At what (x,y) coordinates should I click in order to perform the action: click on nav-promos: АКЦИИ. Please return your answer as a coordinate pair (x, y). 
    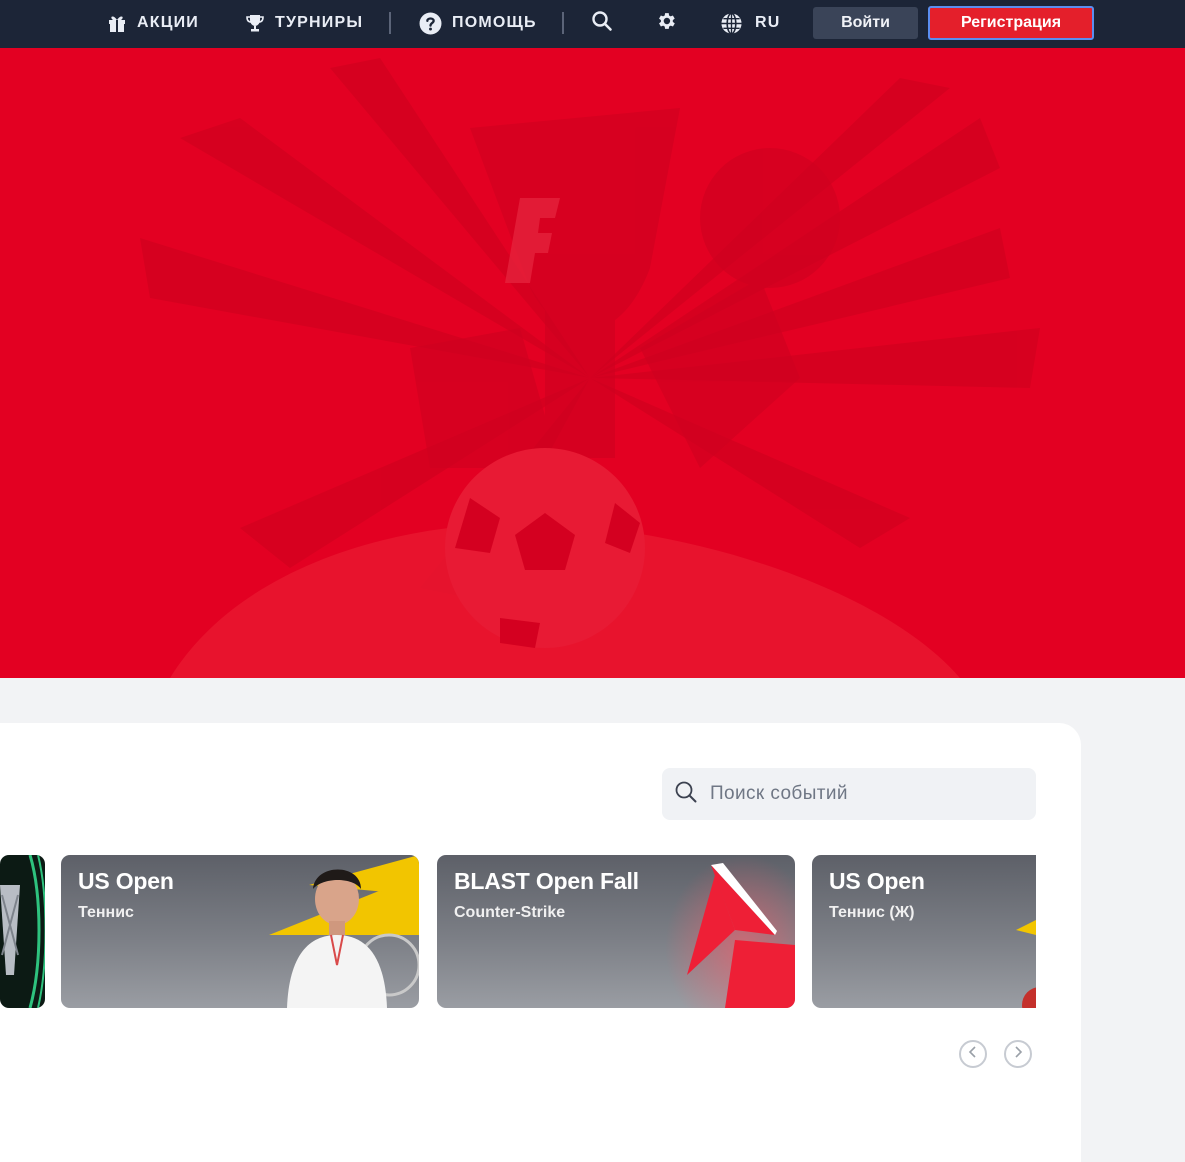
    Looking at the image, I should click on (153, 23).